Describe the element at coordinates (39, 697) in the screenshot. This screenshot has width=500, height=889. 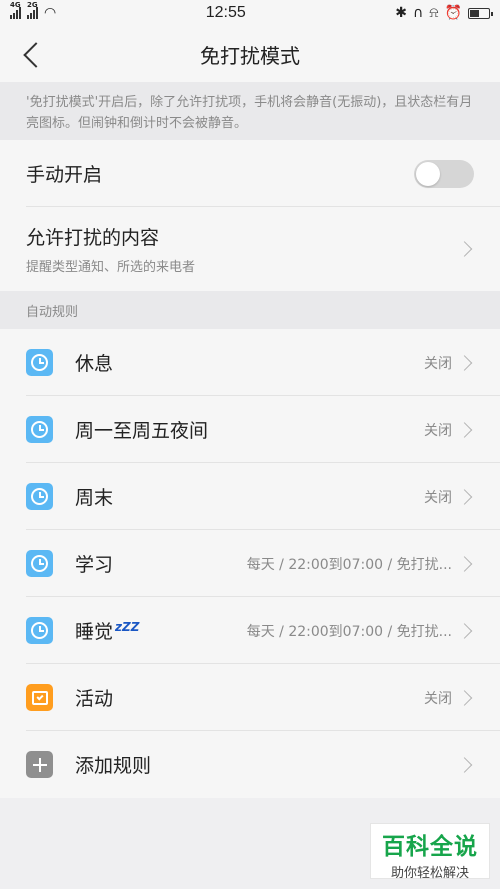
I see `calendar-icon` at that location.